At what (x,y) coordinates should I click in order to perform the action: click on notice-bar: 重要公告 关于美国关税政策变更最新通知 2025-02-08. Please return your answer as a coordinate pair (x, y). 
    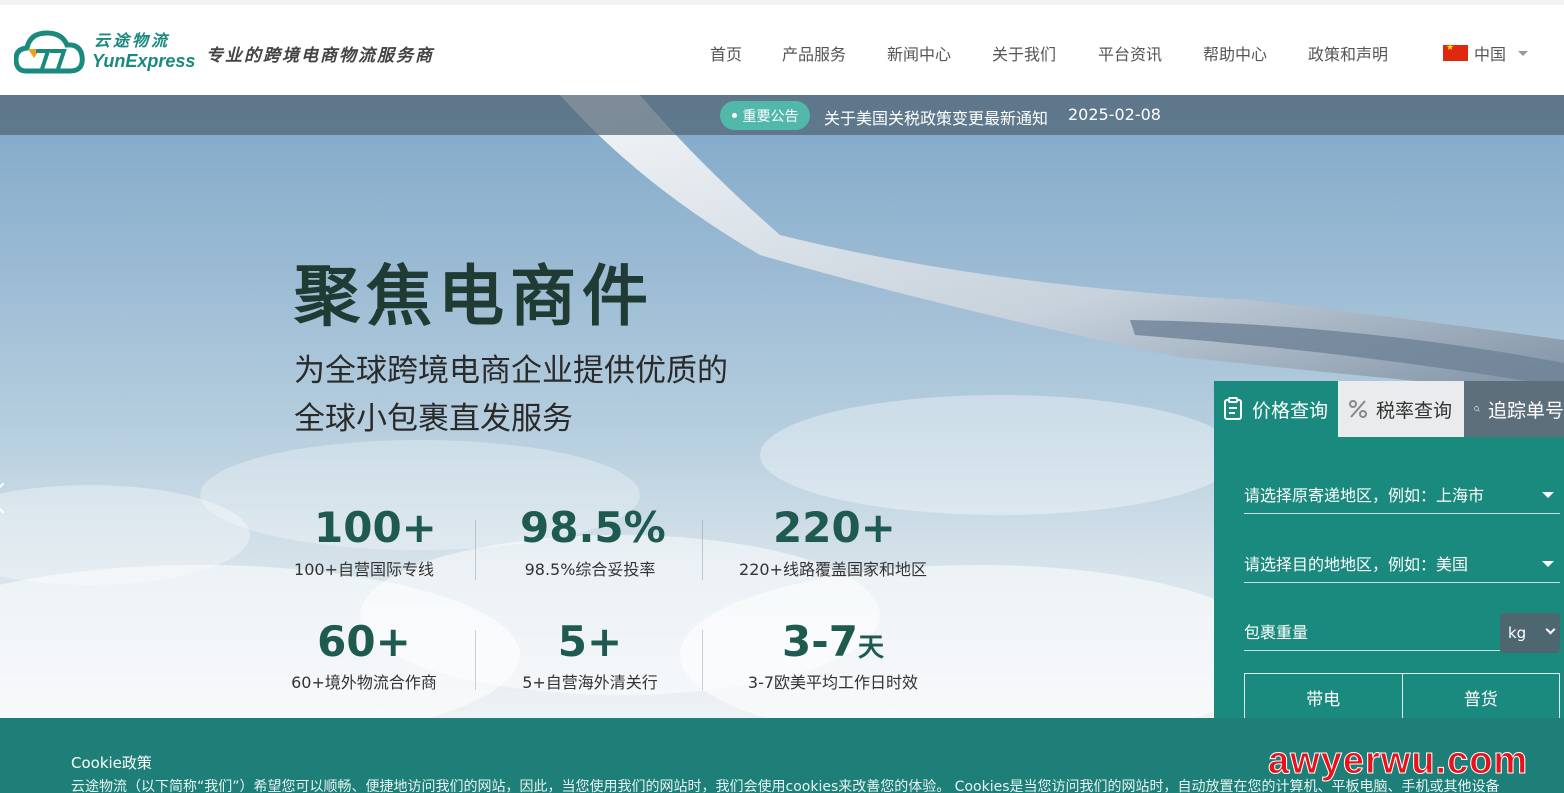
    Looking at the image, I should click on (782, 115).